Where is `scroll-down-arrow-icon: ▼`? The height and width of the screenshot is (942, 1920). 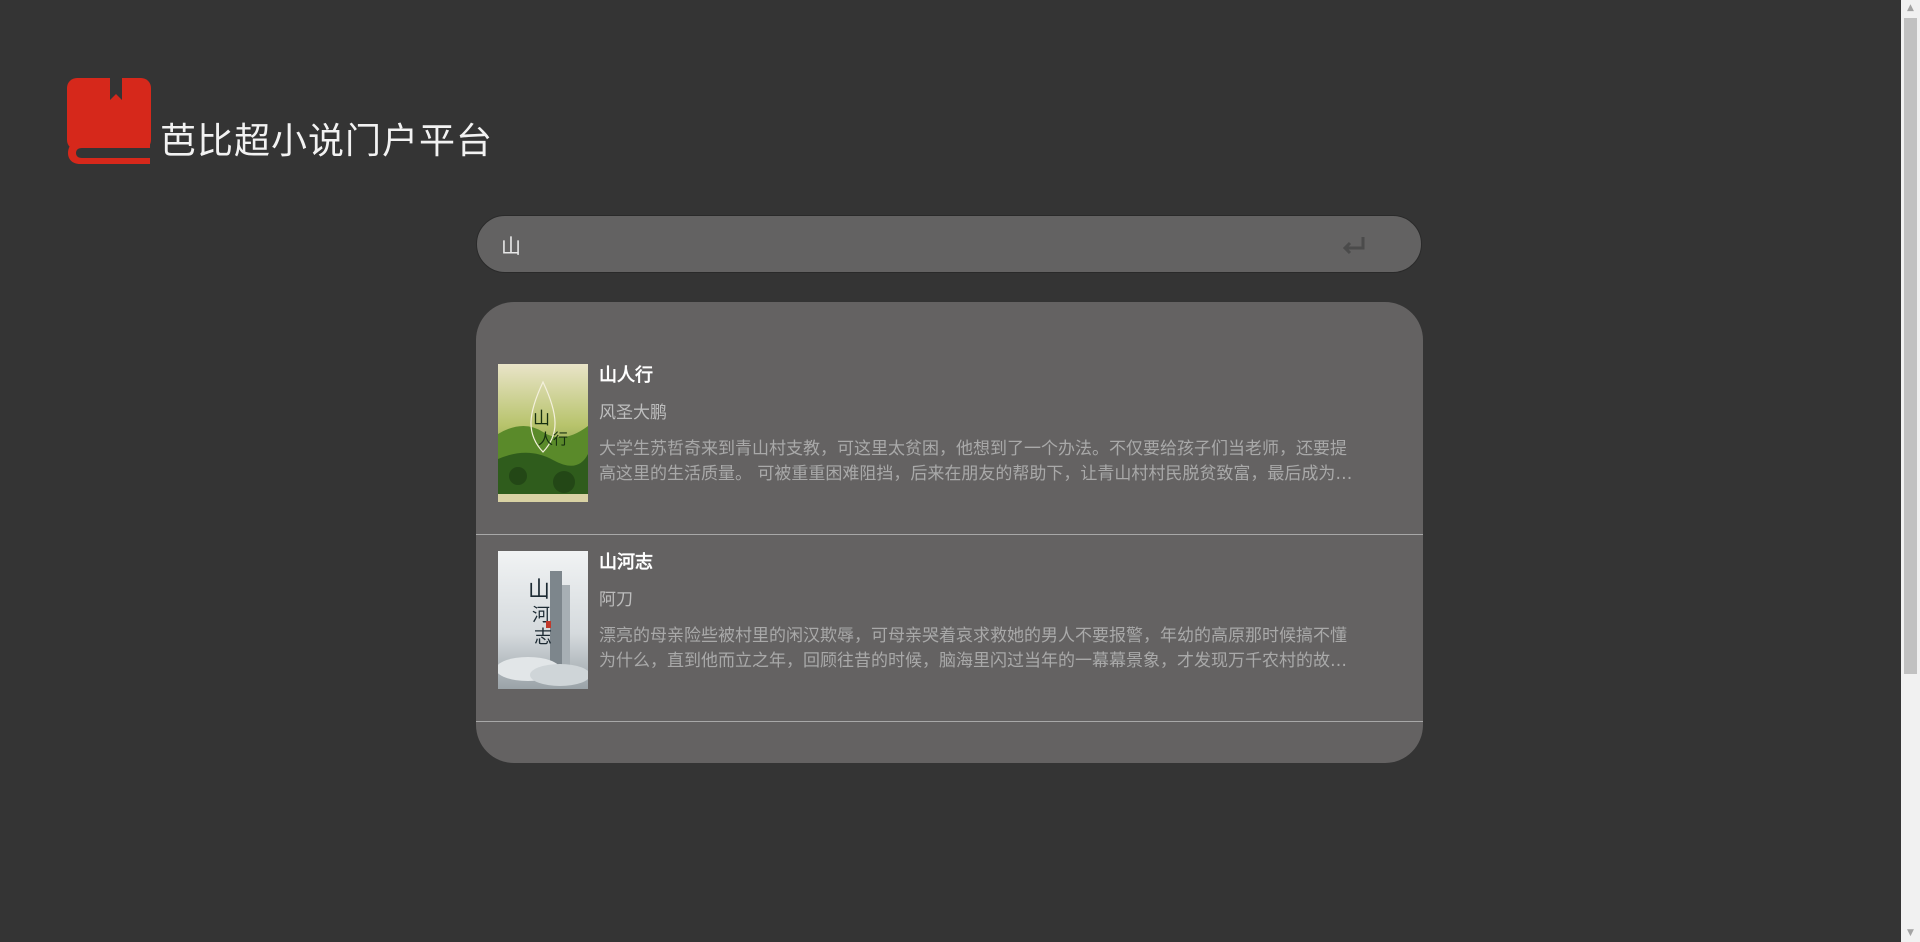
scroll-down-arrow-icon: ▼ is located at coordinates (1910, 933).